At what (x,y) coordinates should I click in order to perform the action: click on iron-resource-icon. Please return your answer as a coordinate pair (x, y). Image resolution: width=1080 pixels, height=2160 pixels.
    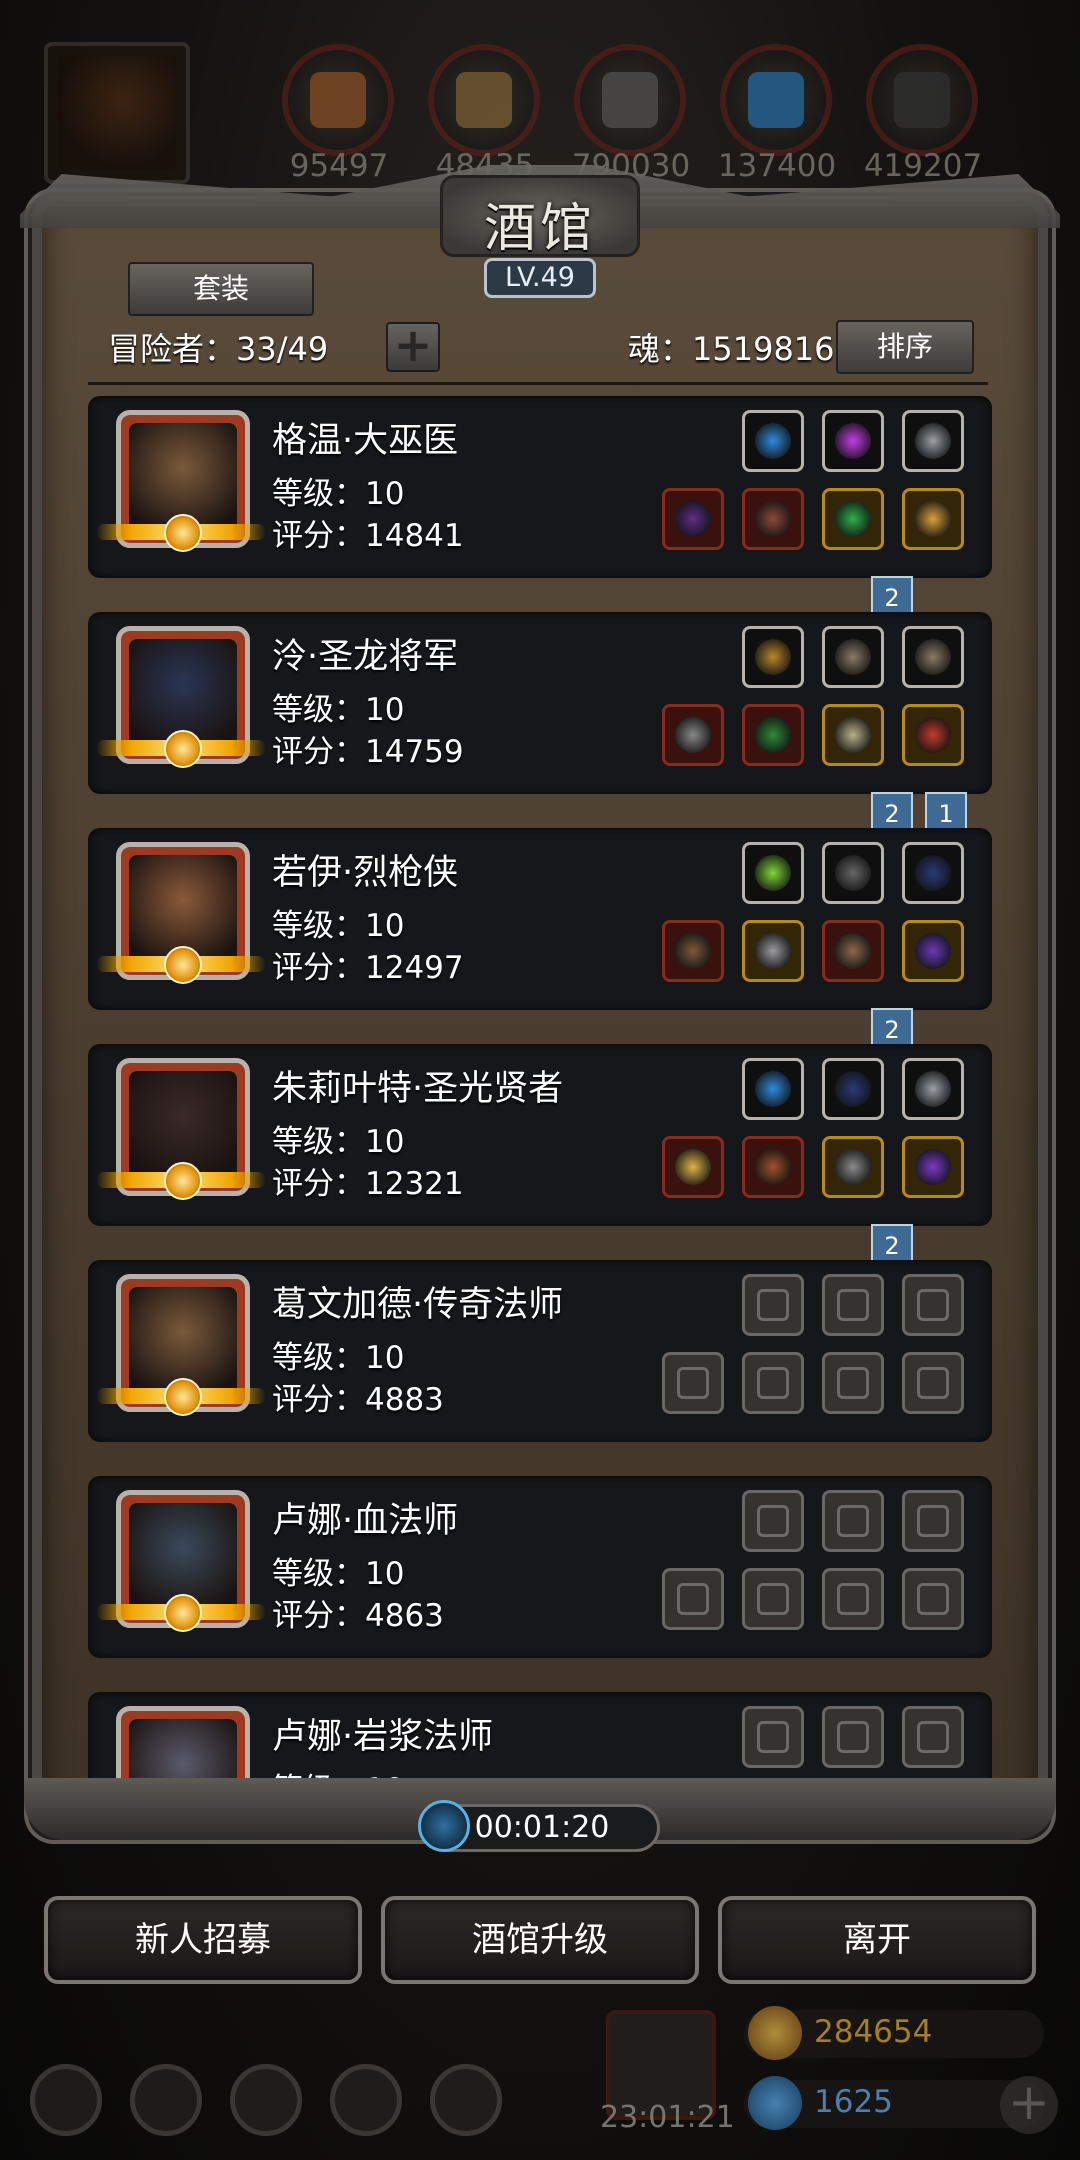
    Looking at the image, I should click on (630, 100).